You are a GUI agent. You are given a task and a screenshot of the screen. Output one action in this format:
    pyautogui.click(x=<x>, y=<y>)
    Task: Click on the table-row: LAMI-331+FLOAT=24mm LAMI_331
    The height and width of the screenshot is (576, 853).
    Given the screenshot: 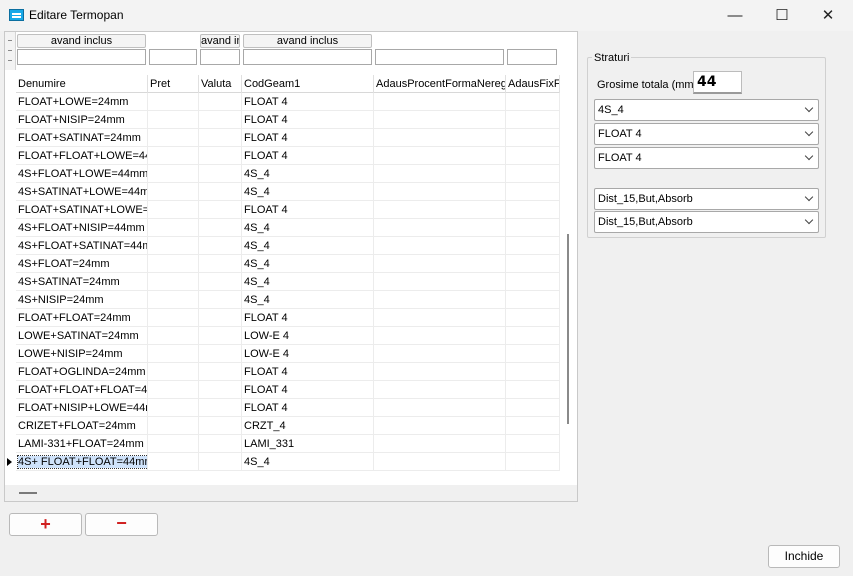 What is the action you would take?
    pyautogui.click(x=288, y=444)
    